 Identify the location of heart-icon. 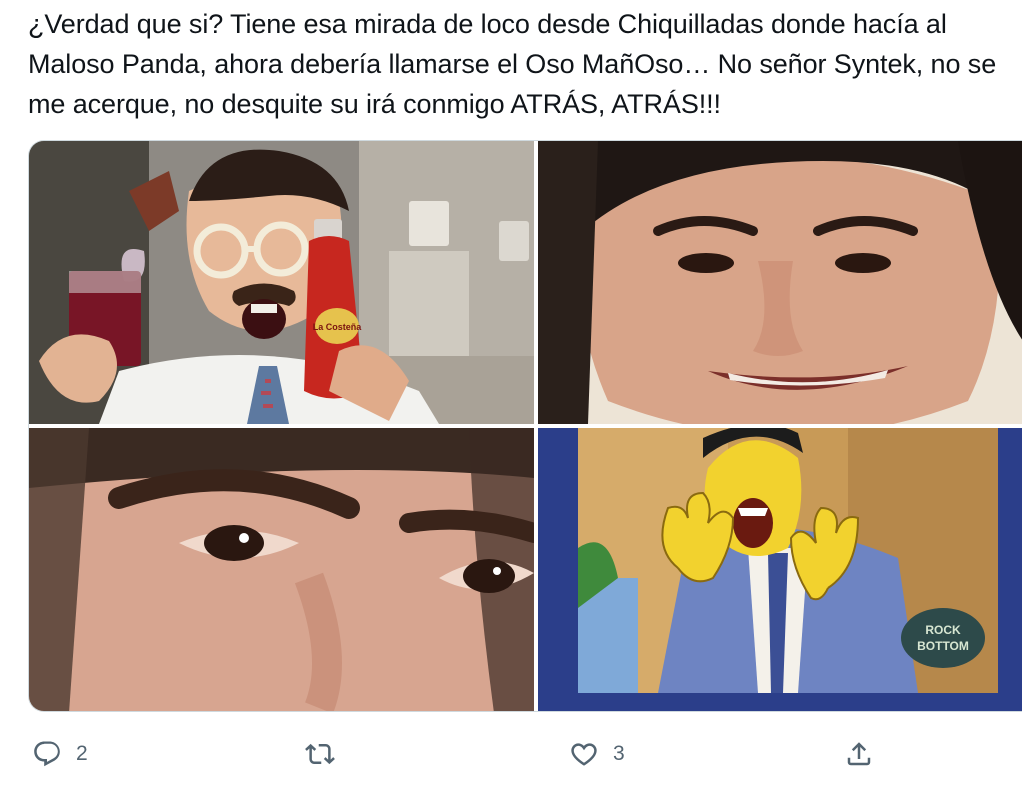
(584, 754).